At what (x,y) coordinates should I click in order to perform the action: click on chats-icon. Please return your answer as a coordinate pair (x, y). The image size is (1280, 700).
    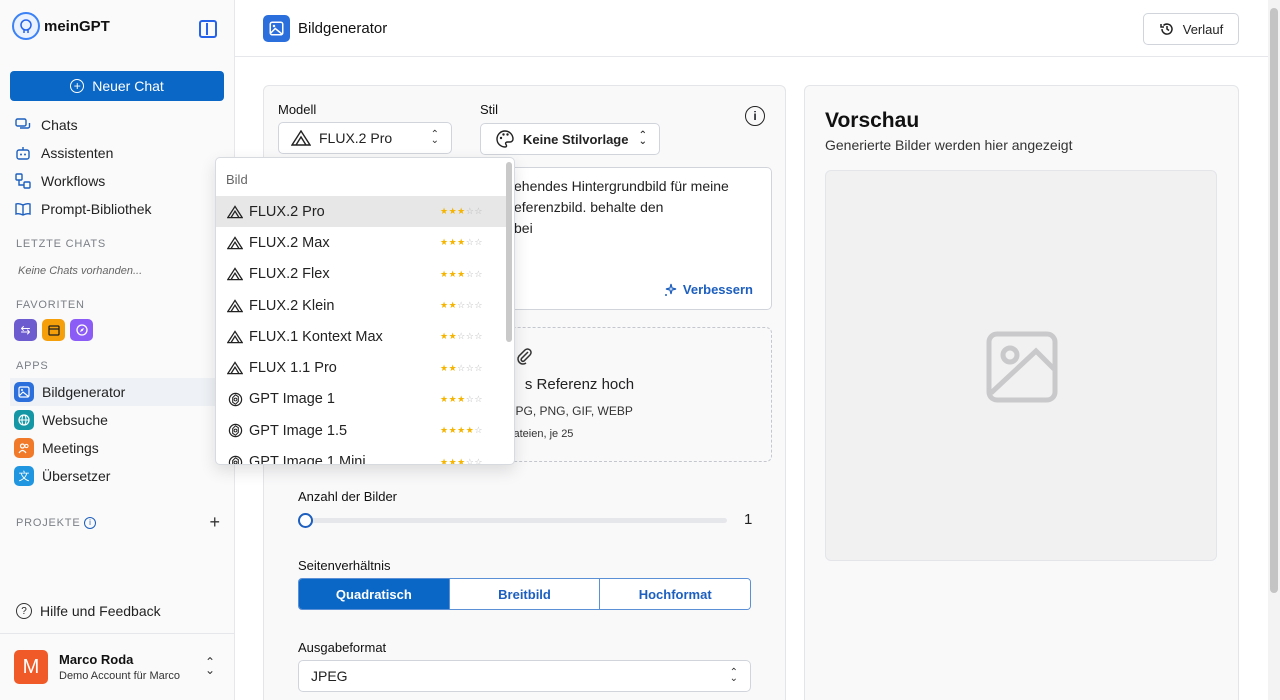
    Looking at the image, I should click on (23, 125).